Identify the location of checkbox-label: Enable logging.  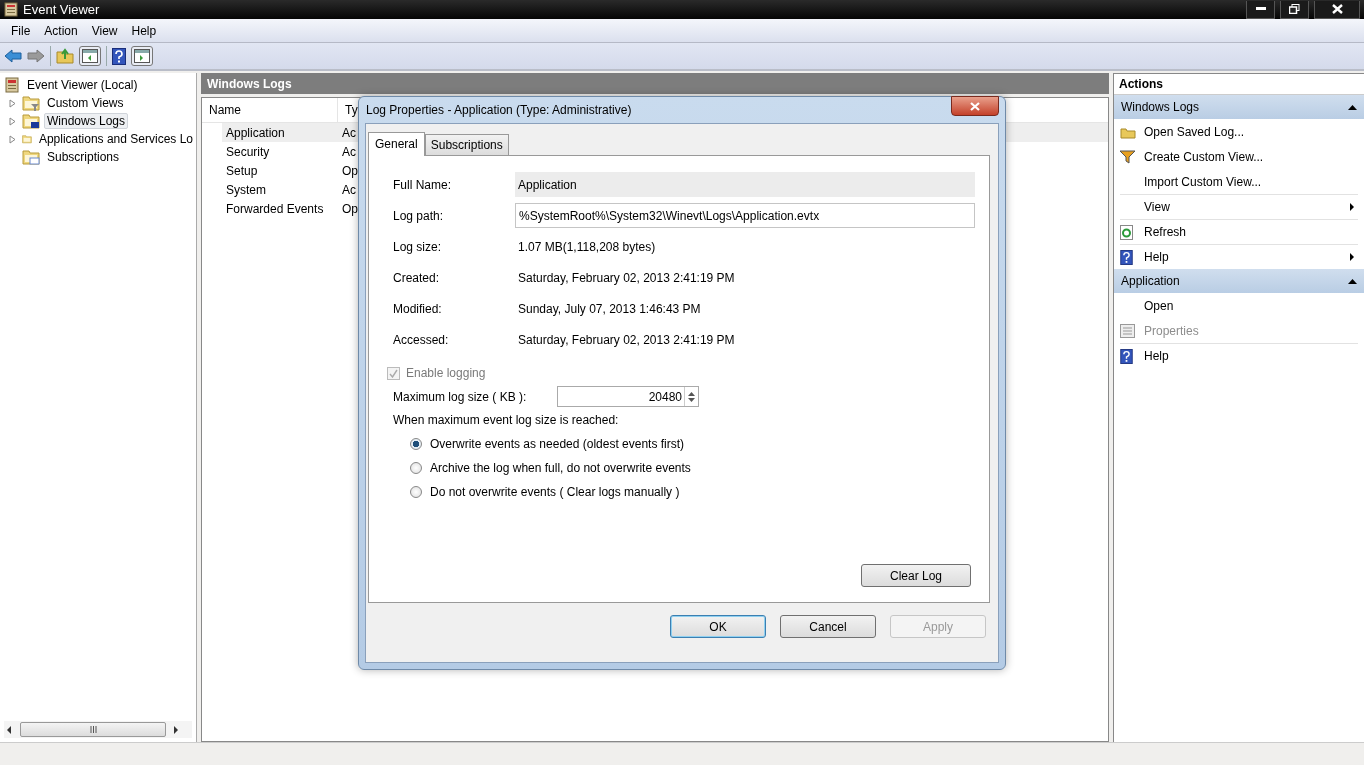
(446, 373).